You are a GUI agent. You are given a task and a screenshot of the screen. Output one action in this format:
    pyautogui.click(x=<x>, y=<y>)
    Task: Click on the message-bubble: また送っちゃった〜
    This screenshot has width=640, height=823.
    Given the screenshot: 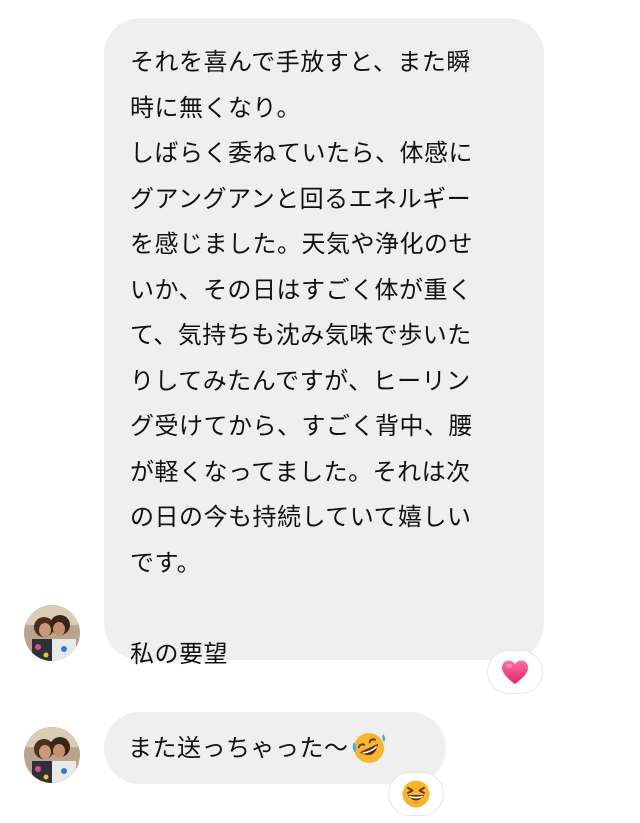 What is the action you would take?
    pyautogui.click(x=275, y=748)
    